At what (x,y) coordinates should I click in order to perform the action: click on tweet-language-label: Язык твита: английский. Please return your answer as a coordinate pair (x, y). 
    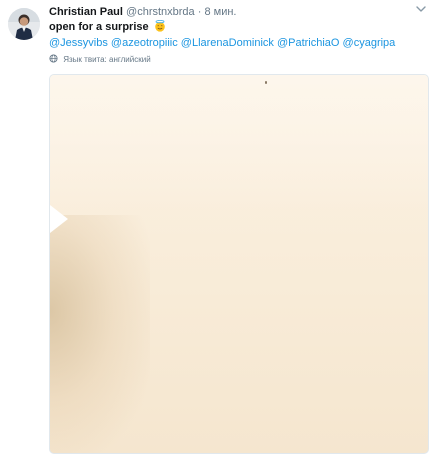
    Looking at the image, I should click on (107, 59).